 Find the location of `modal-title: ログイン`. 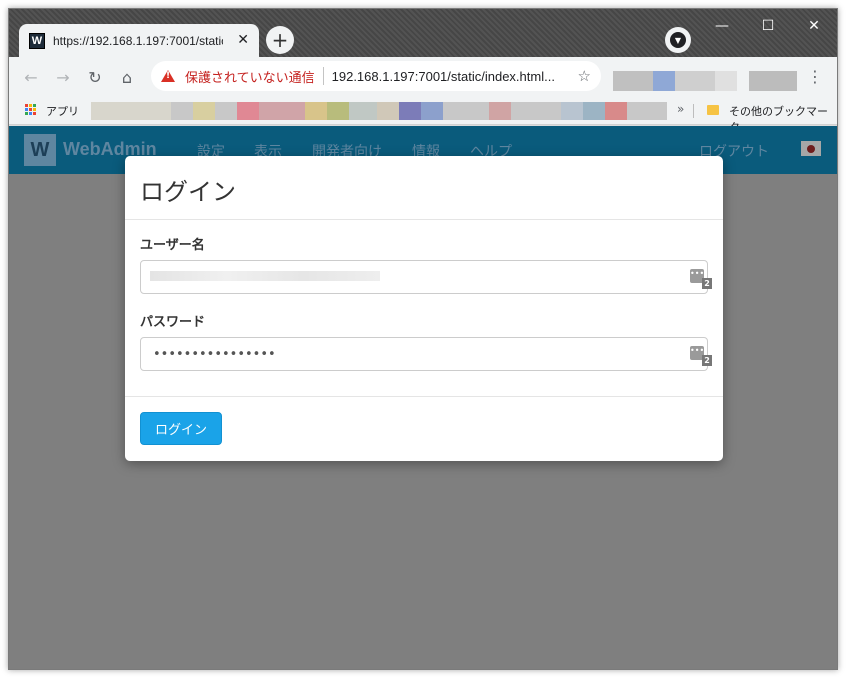

modal-title: ログイン is located at coordinates (188, 192).